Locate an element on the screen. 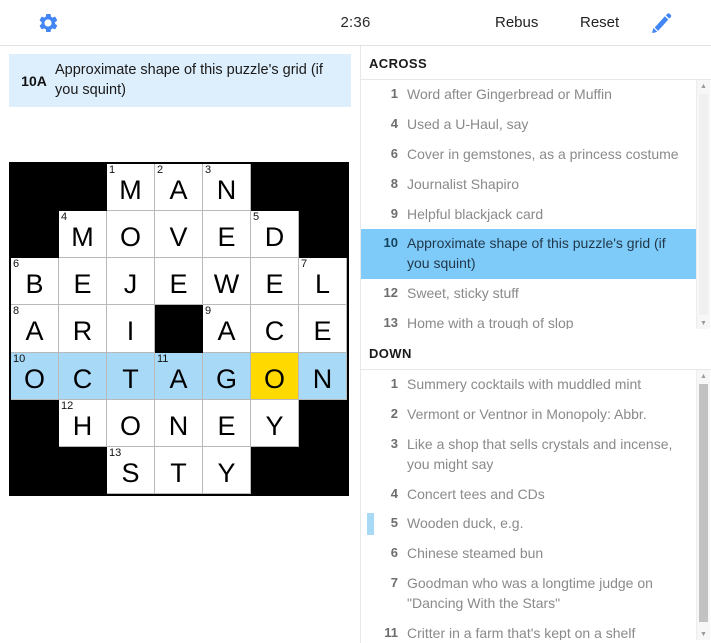 The height and width of the screenshot is (643, 711). grid-cell: 11 A is located at coordinates (179, 376).